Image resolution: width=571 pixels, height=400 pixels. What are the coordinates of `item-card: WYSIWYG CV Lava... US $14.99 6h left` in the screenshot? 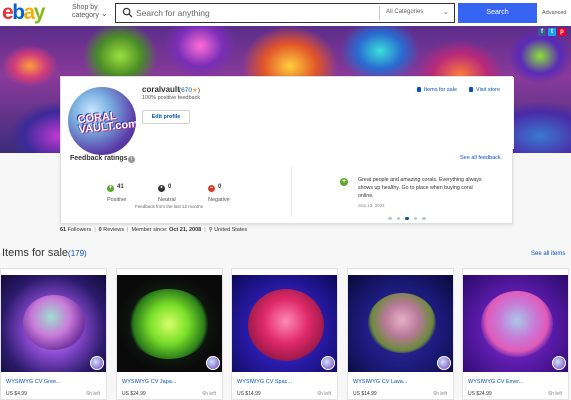 It's located at (400, 334).